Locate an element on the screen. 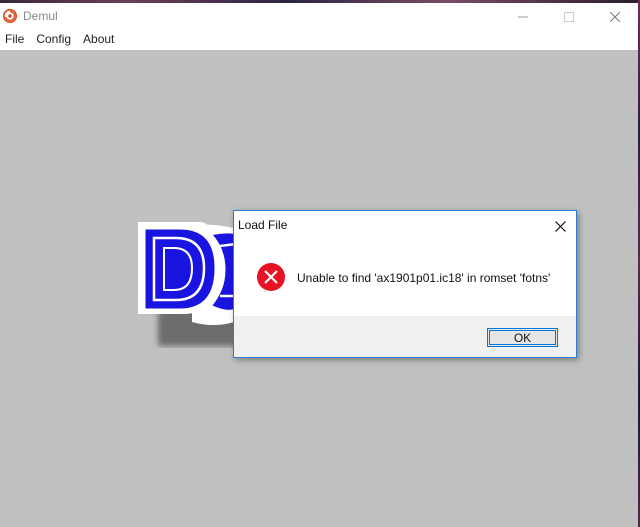 The width and height of the screenshot is (640, 527). dialog-close-button is located at coordinates (560, 226).